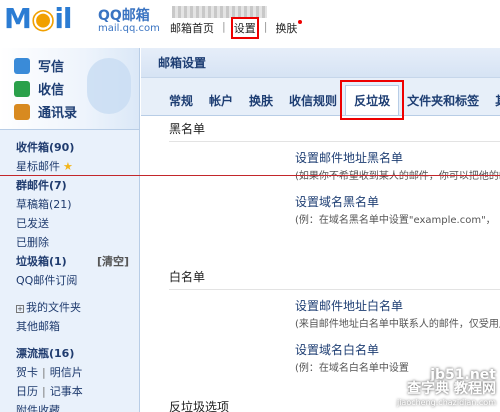  I want to click on folder-drafts: 草稿箱(21), so click(77, 204).